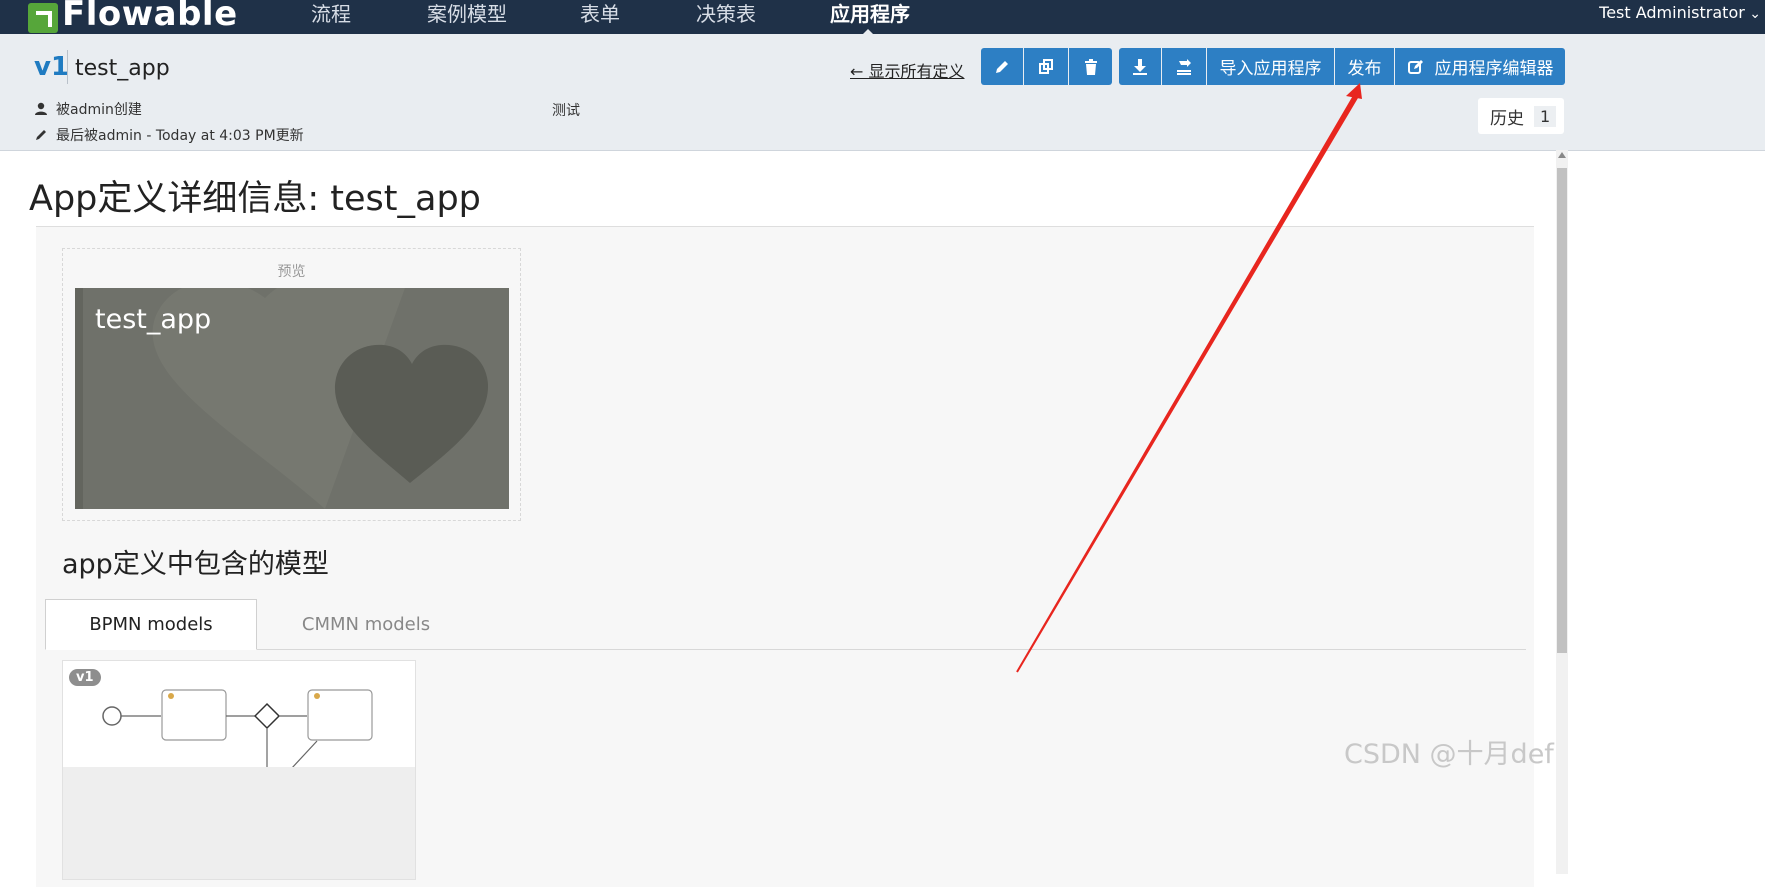 This screenshot has height=887, width=1765. I want to click on download-icon, so click(1140, 66).